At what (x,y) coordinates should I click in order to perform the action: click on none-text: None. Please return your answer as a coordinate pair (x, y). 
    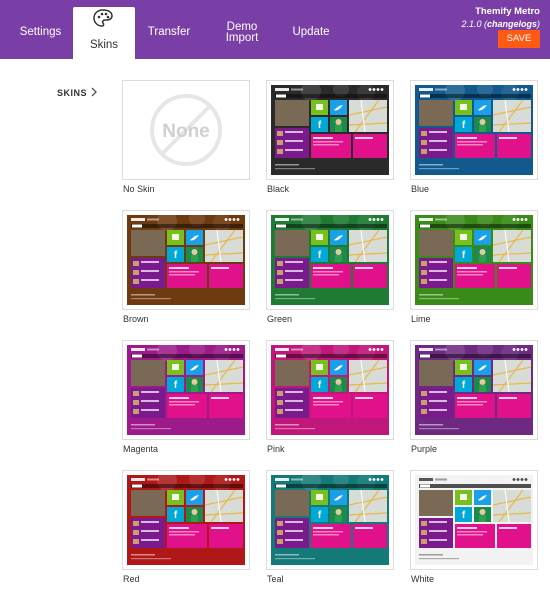
    Looking at the image, I should click on (186, 131).